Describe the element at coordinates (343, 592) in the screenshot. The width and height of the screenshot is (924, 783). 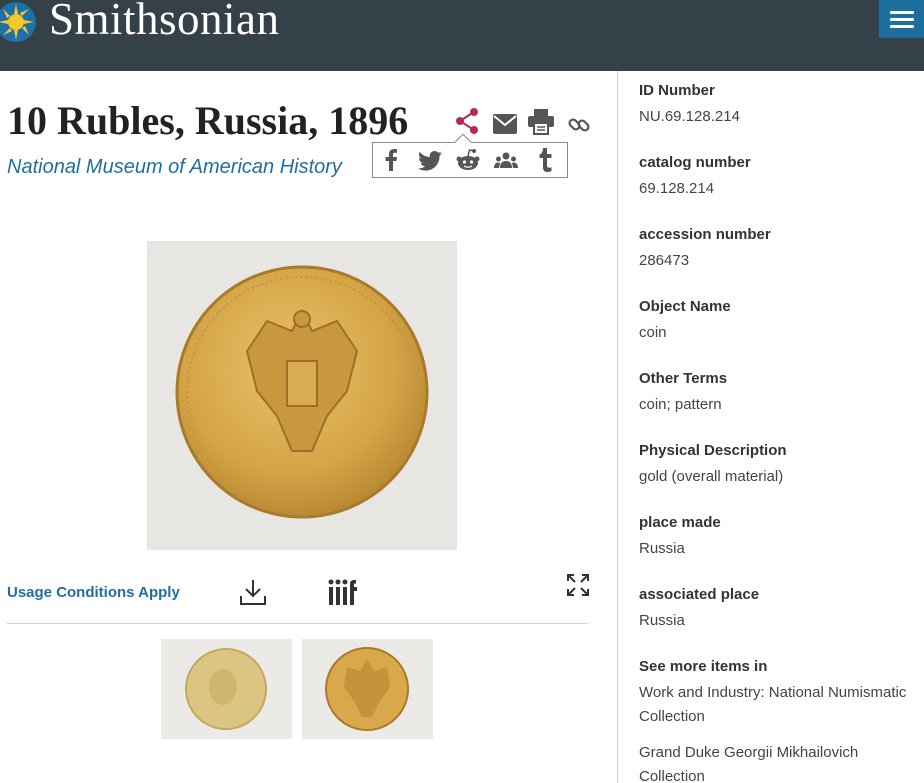
I see `iiif-icon` at that location.